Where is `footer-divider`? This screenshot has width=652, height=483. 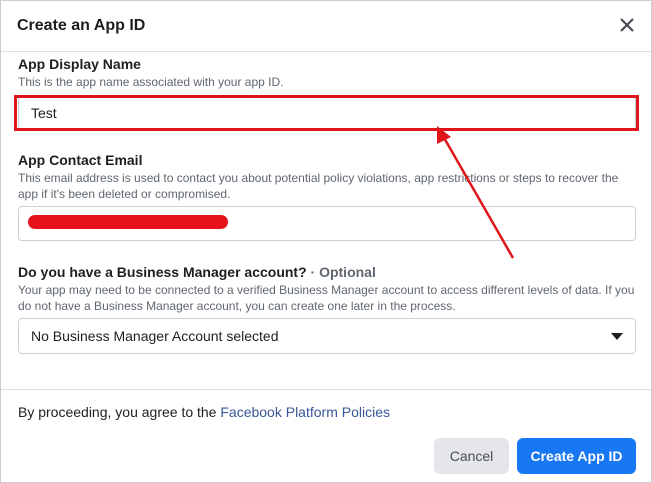 footer-divider is located at coordinates (326, 389).